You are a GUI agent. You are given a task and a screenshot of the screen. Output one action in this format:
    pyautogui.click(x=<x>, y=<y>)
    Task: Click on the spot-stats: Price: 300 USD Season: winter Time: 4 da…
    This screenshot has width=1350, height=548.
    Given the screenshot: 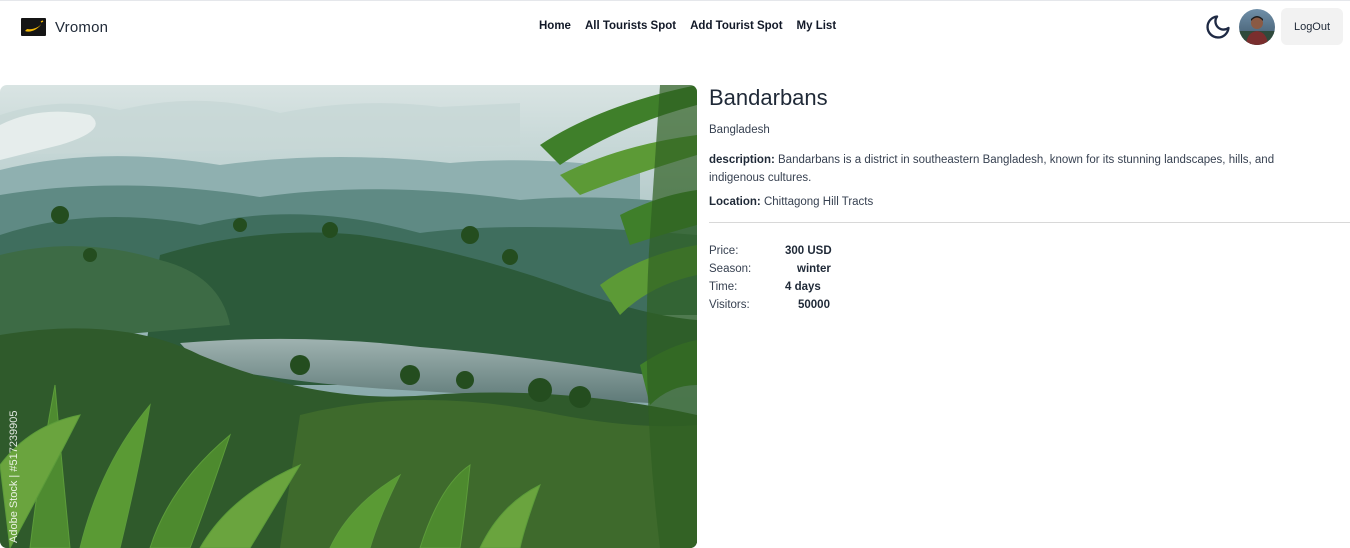 What is the action you would take?
    pyautogui.click(x=809, y=280)
    